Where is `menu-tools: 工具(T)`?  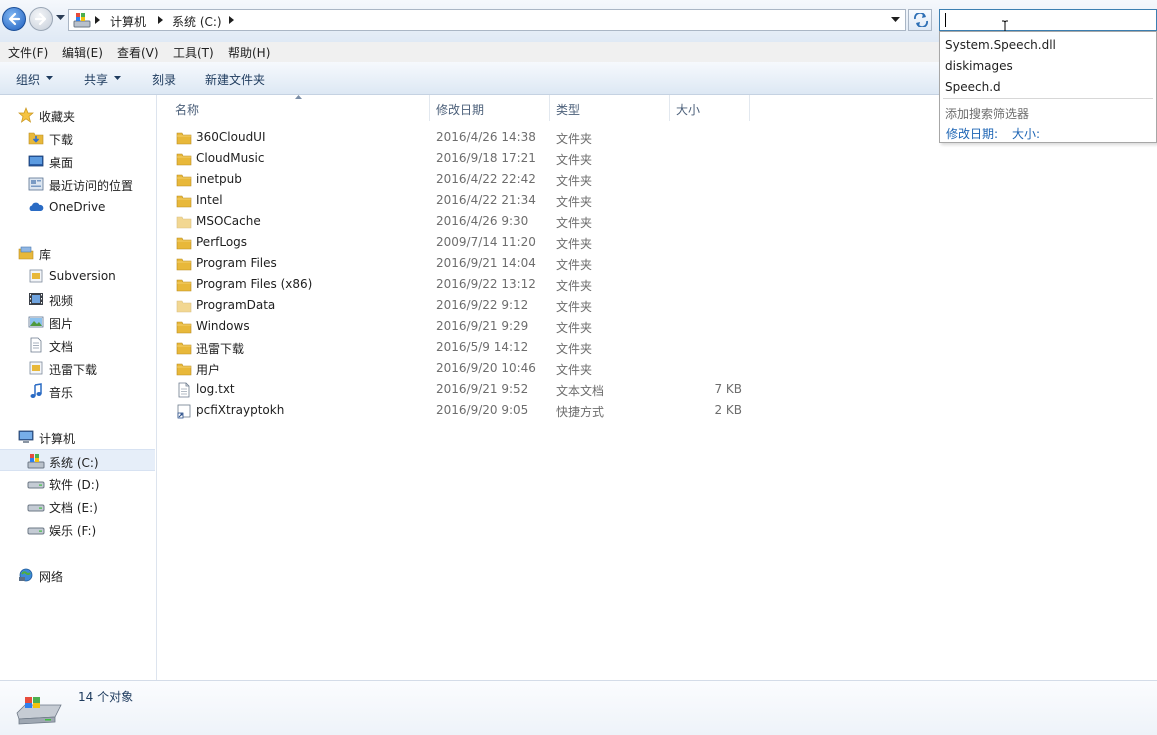
menu-tools: 工具(T) is located at coordinates (193, 52).